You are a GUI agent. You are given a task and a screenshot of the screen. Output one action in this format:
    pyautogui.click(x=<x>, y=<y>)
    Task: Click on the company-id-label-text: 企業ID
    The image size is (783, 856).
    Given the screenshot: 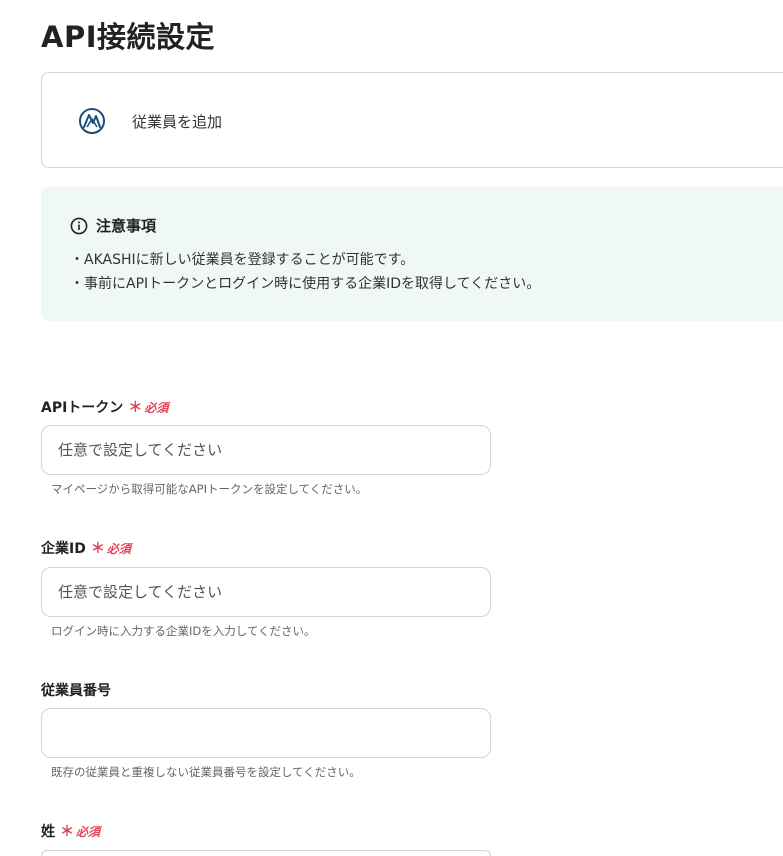 What is the action you would take?
    pyautogui.click(x=63, y=549)
    